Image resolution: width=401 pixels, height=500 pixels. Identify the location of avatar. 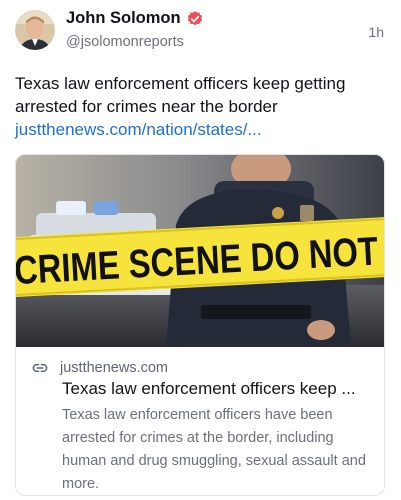
(35, 30).